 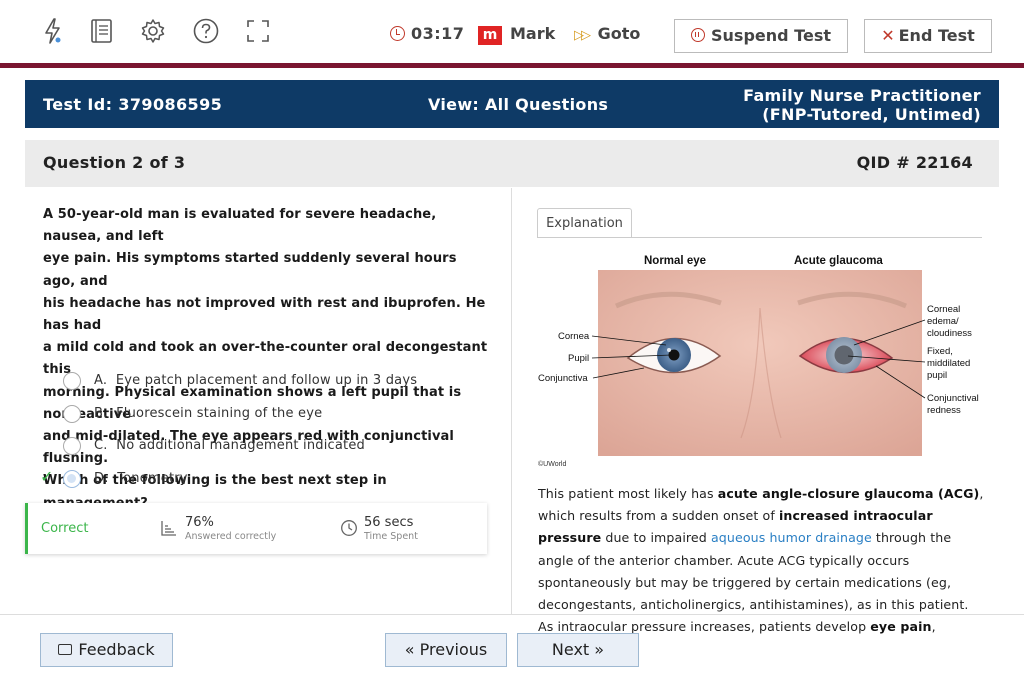 What do you see at coordinates (848, 493) in the screenshot?
I see `term-acg: acute angle-closure glaucoma (ACG)` at bounding box center [848, 493].